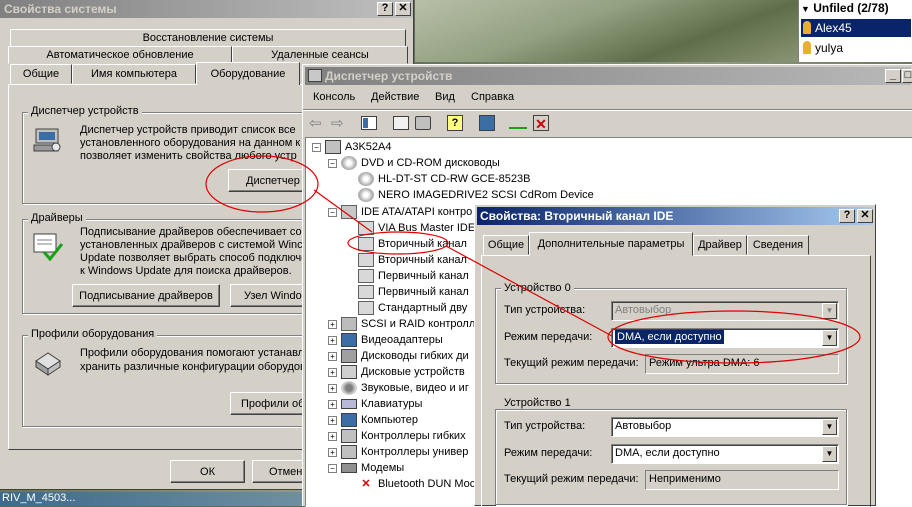 The image size is (912, 507). Describe the element at coordinates (725, 338) in the screenshot. I see `device0-mode-select: DMA, если доступно ▼` at that location.